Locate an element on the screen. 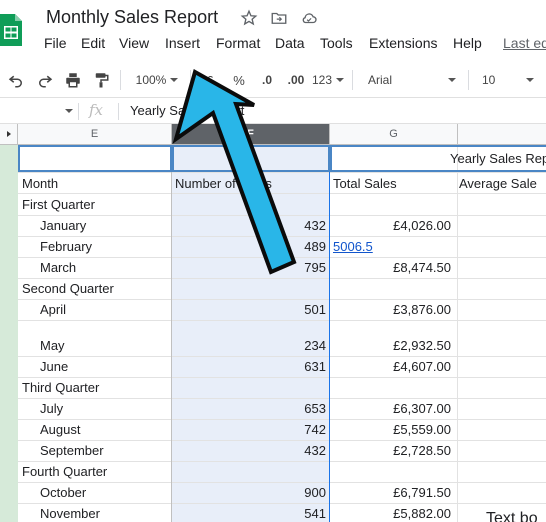 This screenshot has width=546, height=522. menu-format: Format is located at coordinates (238, 43).